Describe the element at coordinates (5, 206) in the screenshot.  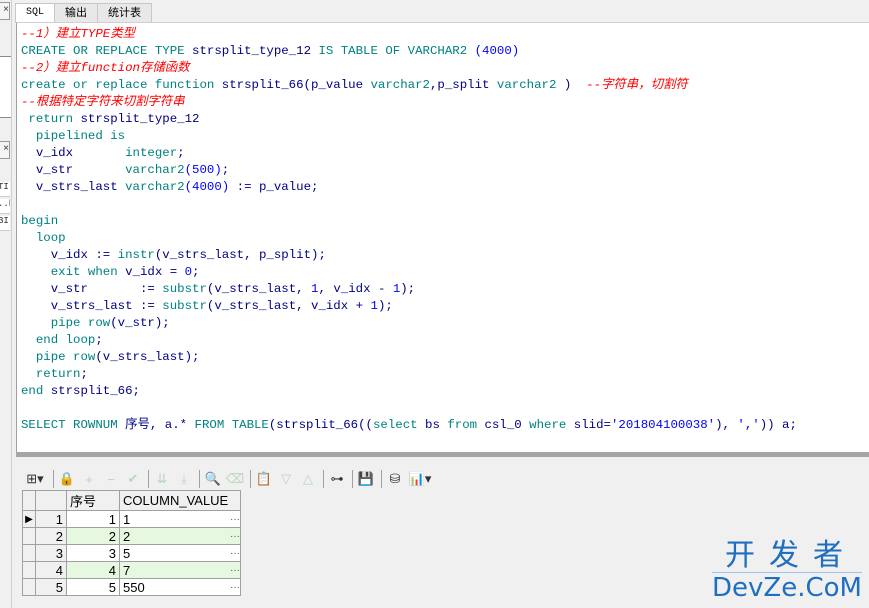
I see `left-panel-row: ..b` at that location.